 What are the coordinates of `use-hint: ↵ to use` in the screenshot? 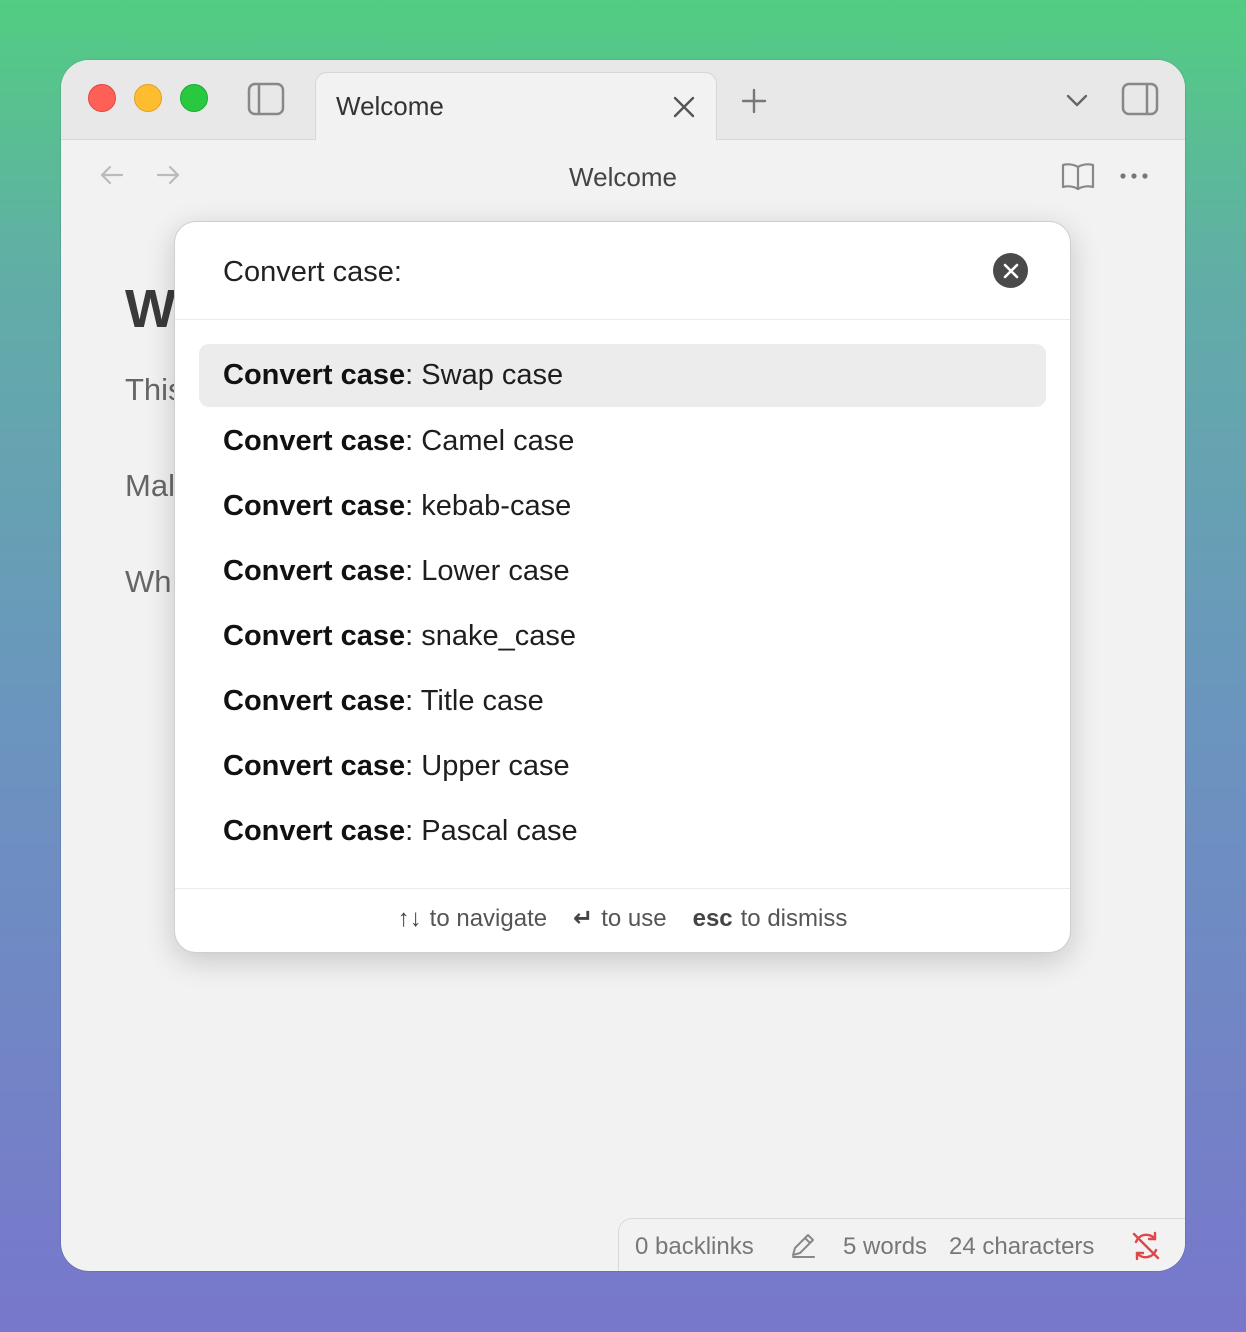 It's located at (620, 918).